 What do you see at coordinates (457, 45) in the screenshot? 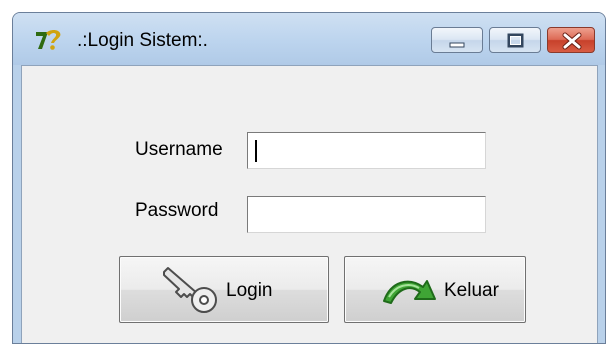
I see `minimize-icon` at bounding box center [457, 45].